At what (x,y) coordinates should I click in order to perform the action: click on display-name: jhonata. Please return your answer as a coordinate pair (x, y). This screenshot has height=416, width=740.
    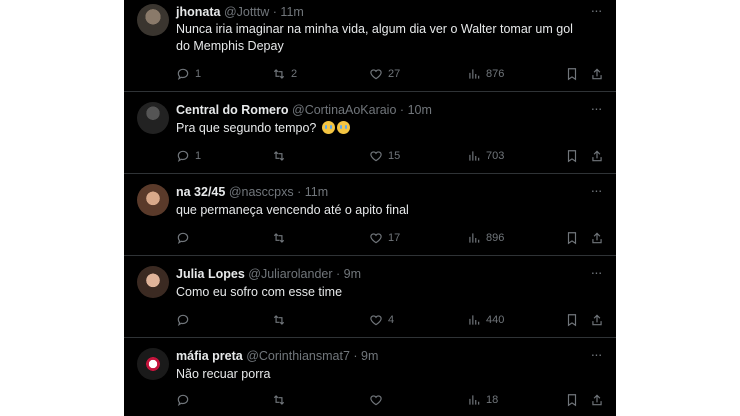
    Looking at the image, I should click on (198, 12).